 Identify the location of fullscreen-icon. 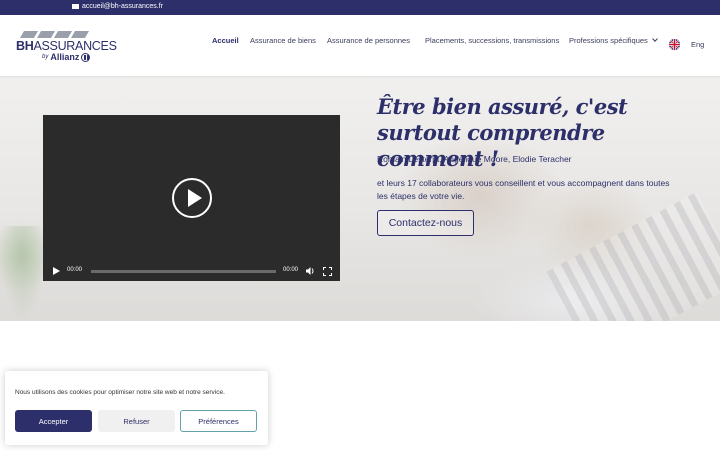
(327, 271).